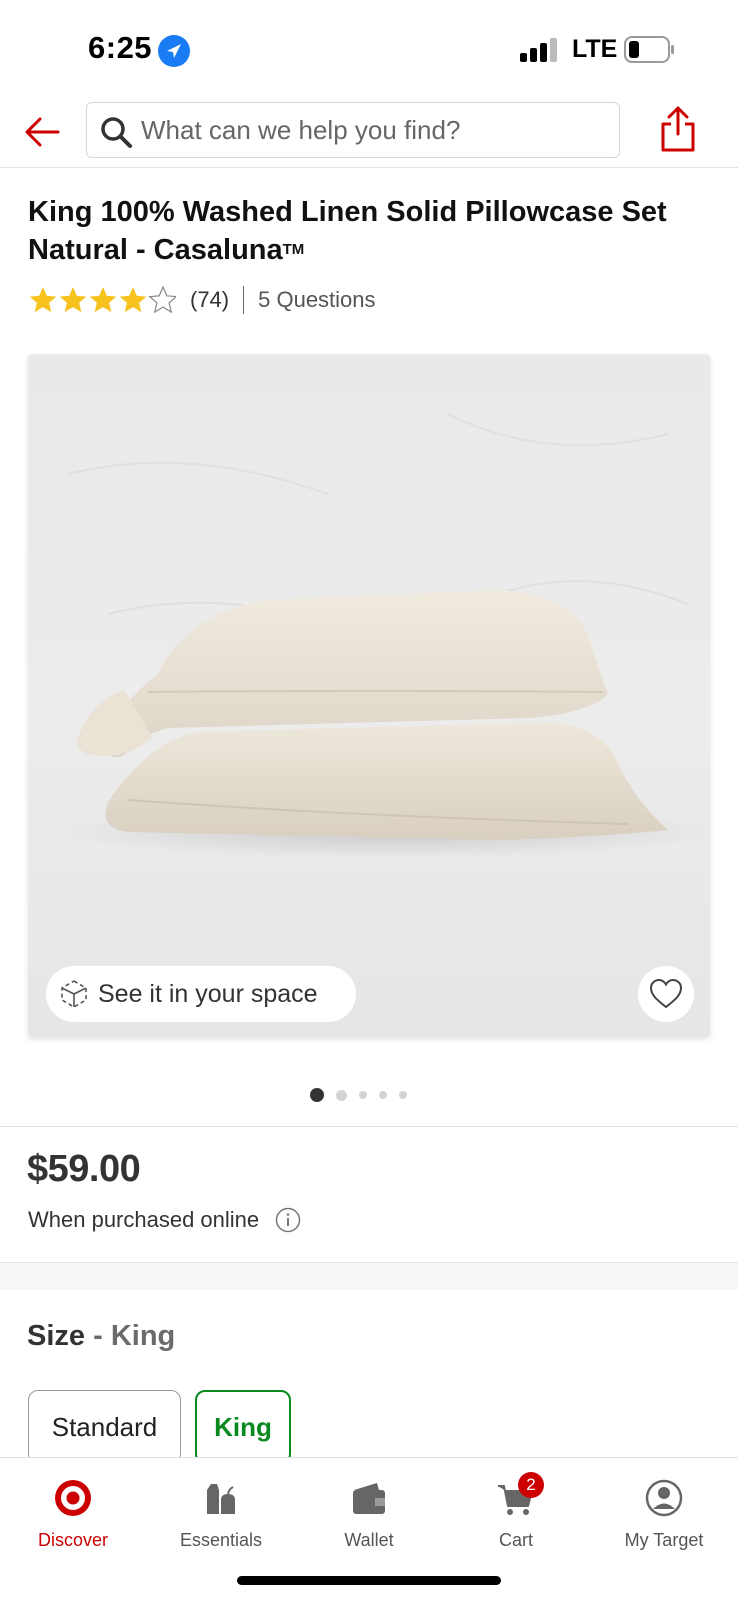 The image size is (738, 1600). What do you see at coordinates (120, 47) in the screenshot?
I see `status-time: 6:25` at bounding box center [120, 47].